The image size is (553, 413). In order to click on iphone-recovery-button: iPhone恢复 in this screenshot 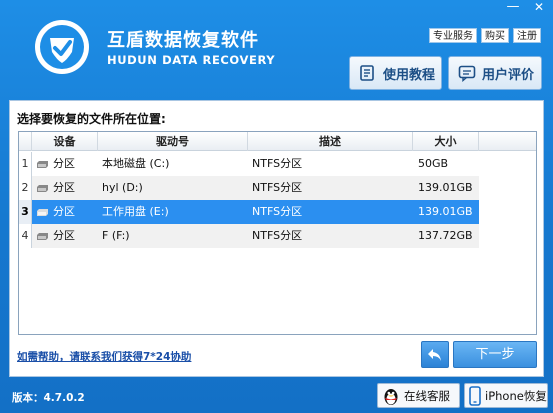, I will do `click(506, 395)`.